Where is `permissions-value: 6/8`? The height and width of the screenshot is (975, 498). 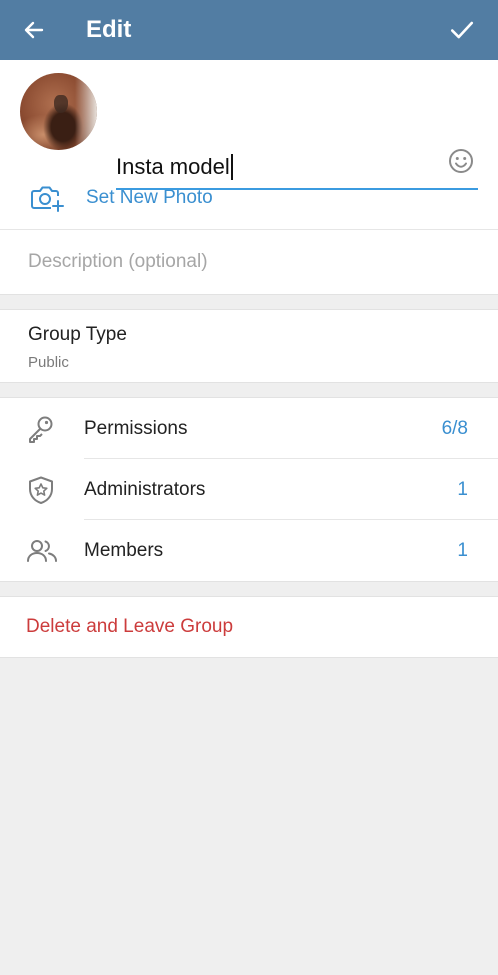 permissions-value: 6/8 is located at coordinates (454, 428).